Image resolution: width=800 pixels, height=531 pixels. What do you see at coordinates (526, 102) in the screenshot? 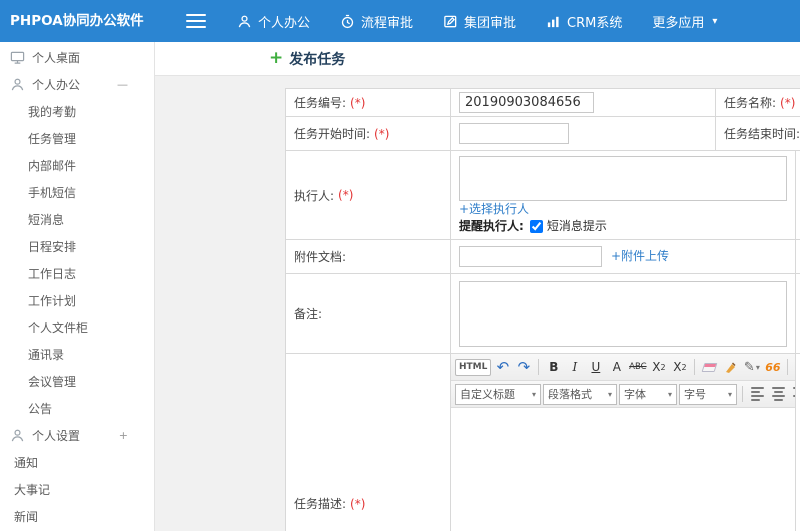
I see `task-number-input` at bounding box center [526, 102].